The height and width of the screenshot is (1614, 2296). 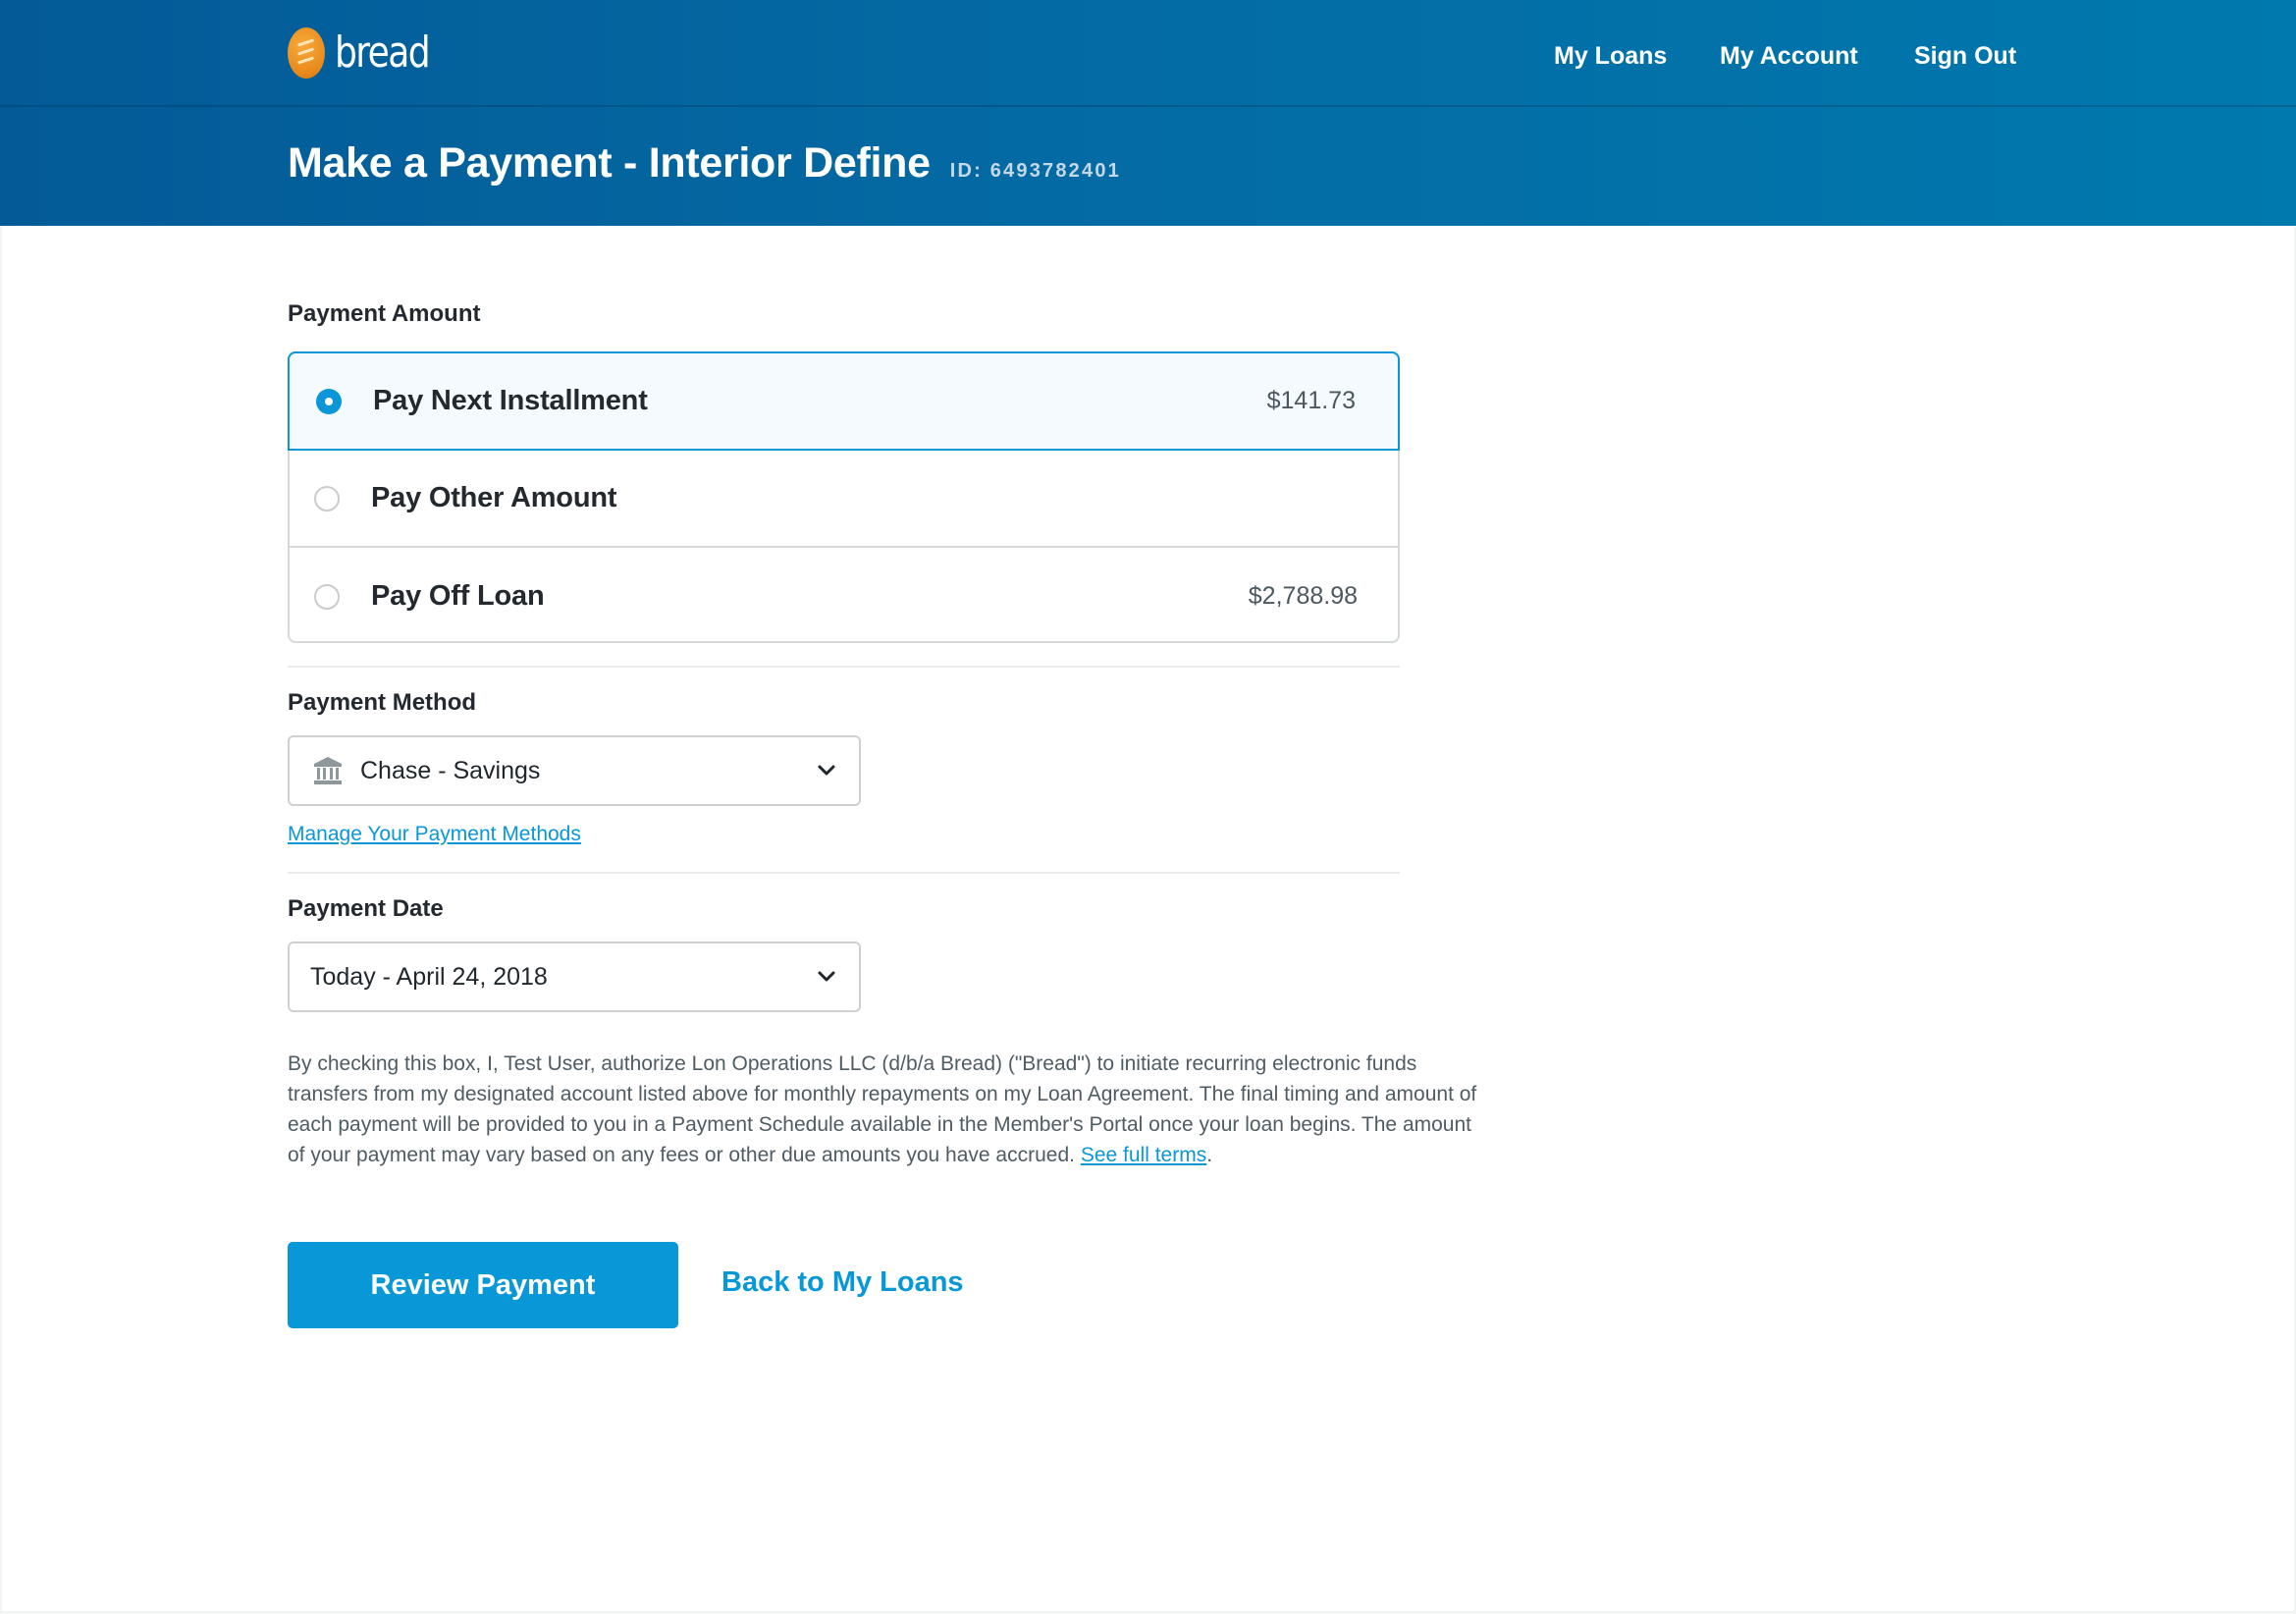 What do you see at coordinates (574, 977) in the screenshot?
I see `payment-date-select: Today - April 24, 2018` at bounding box center [574, 977].